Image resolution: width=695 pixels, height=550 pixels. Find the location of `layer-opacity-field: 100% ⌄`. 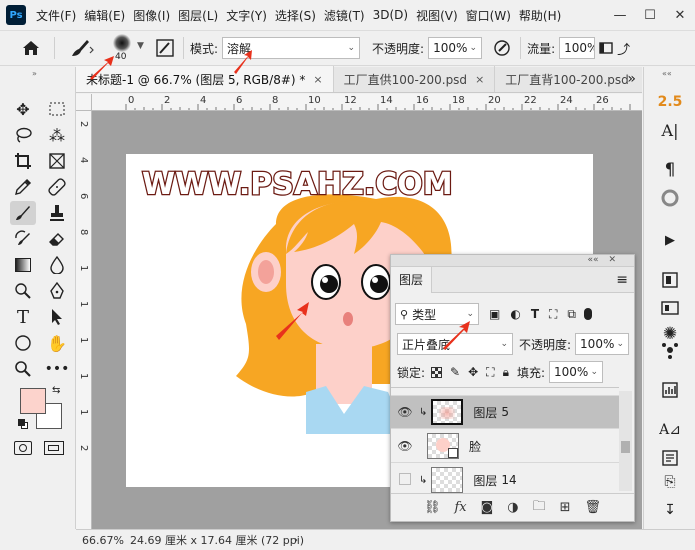

layer-opacity-field: 100% ⌄ is located at coordinates (602, 344).